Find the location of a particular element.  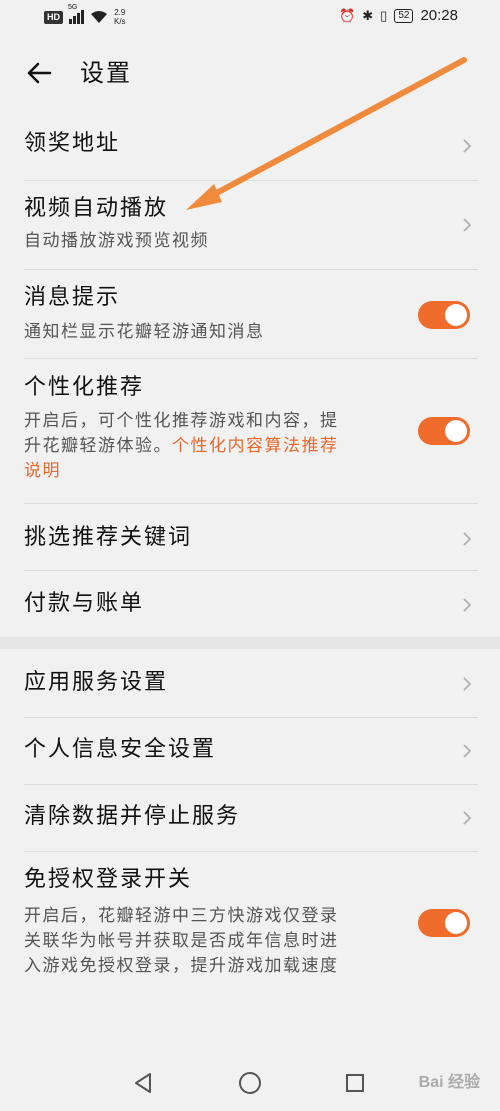

network-speed: 2.9 K/s is located at coordinates (120, 17).